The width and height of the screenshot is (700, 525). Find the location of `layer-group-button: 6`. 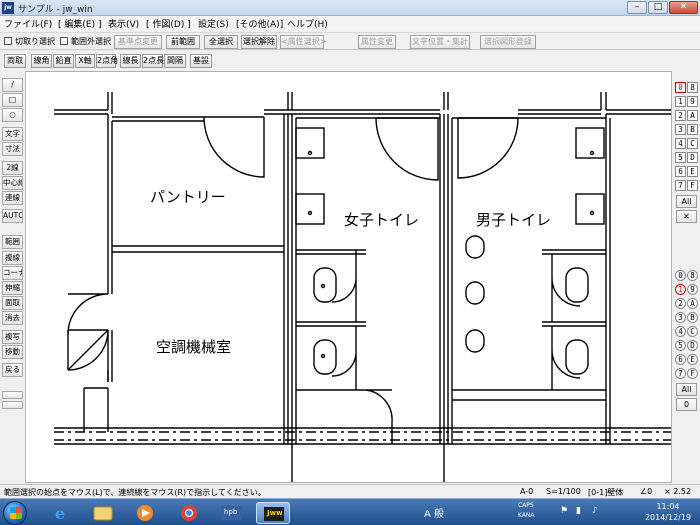

layer-group-button: 6 is located at coordinates (680, 359).